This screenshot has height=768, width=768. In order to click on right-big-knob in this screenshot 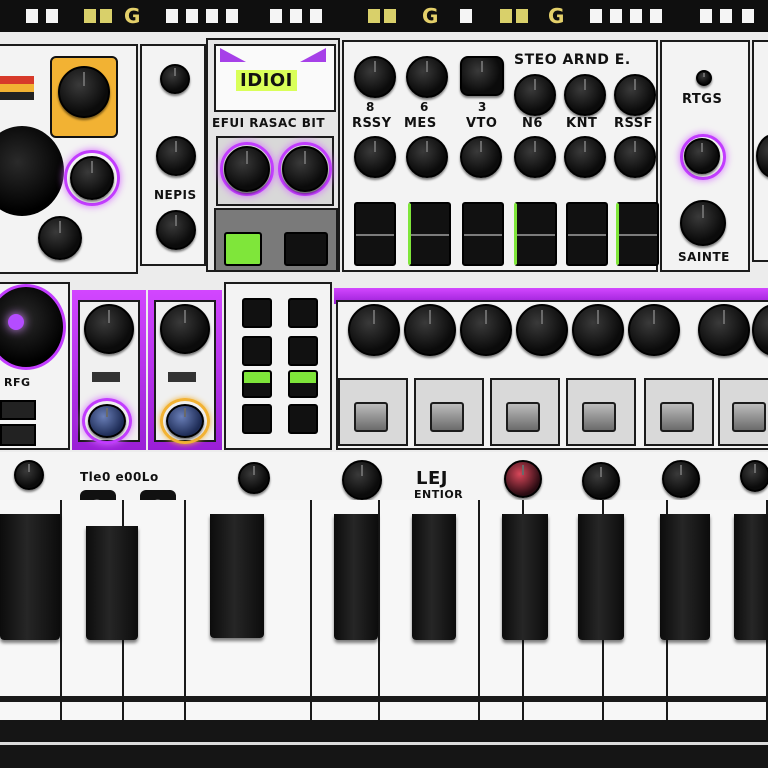, I will do `click(703, 223)`.